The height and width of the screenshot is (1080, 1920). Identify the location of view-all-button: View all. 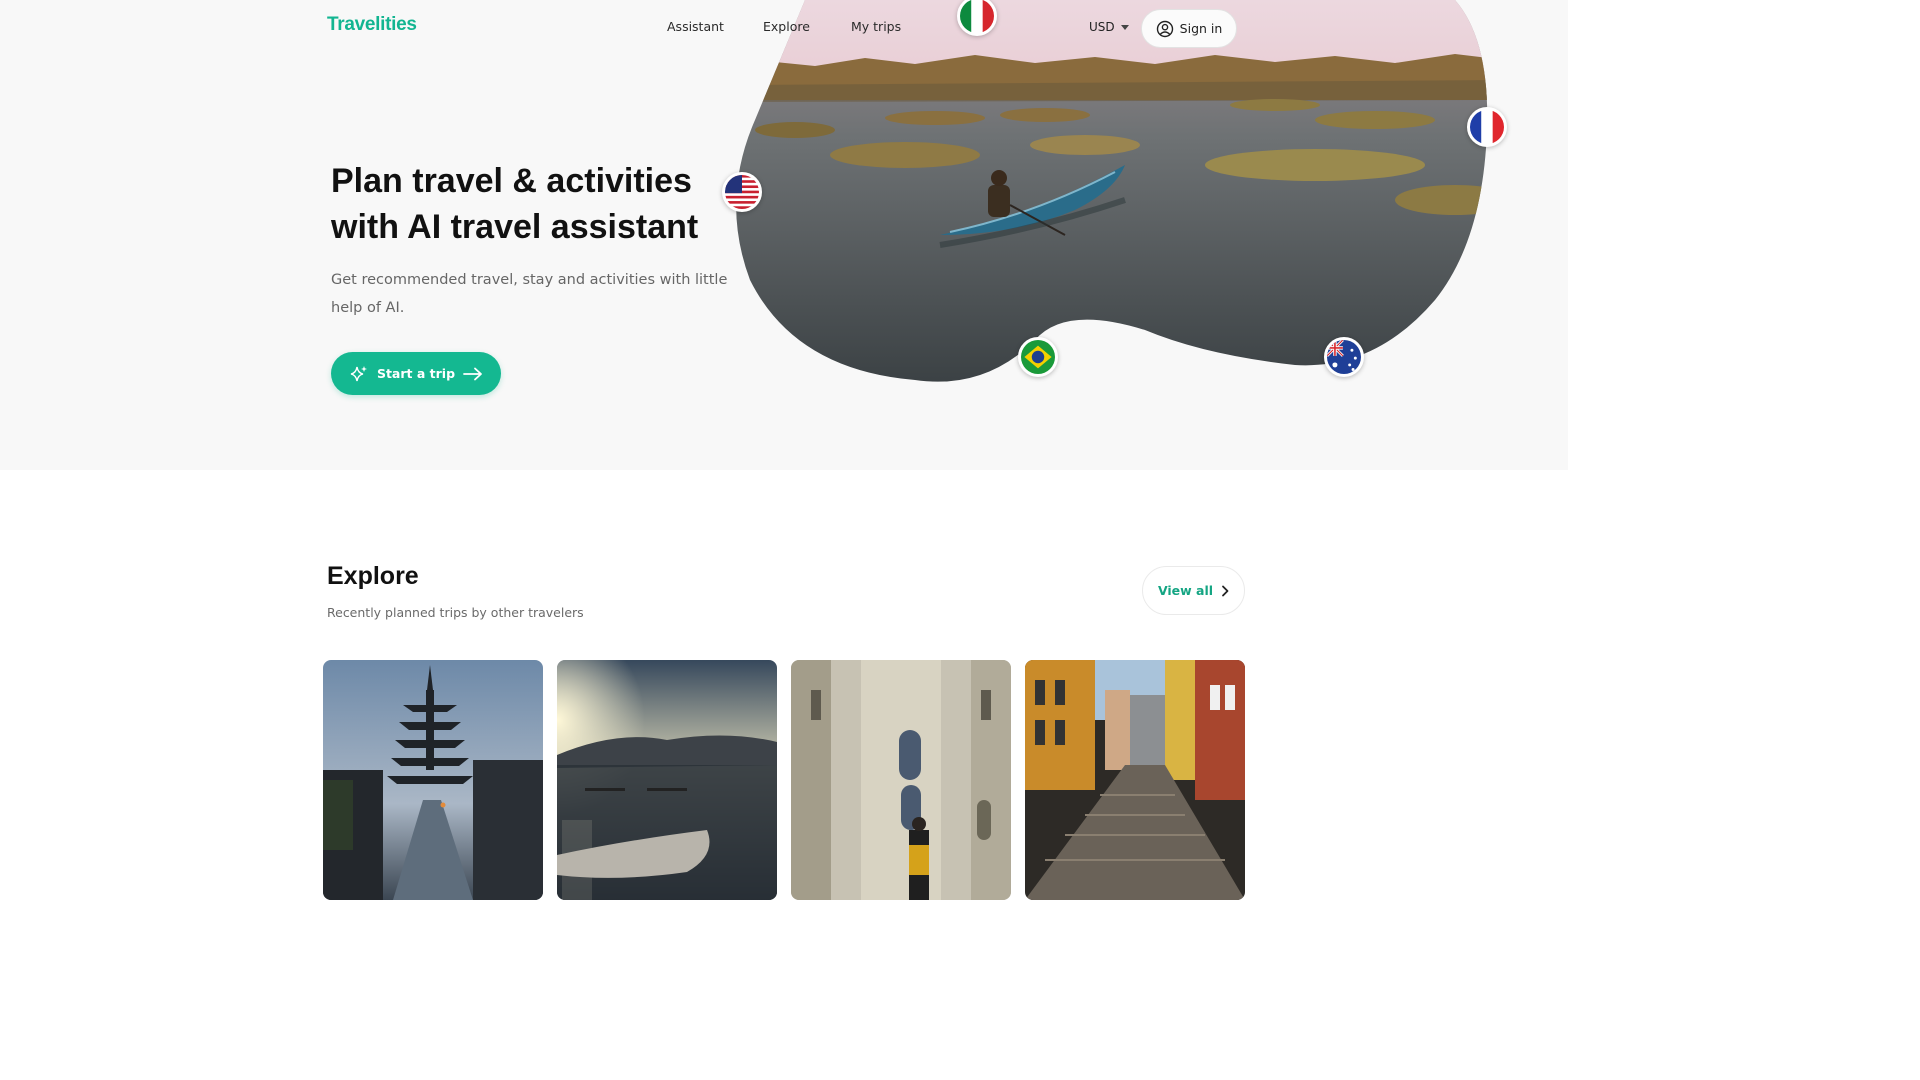
(1193, 590).